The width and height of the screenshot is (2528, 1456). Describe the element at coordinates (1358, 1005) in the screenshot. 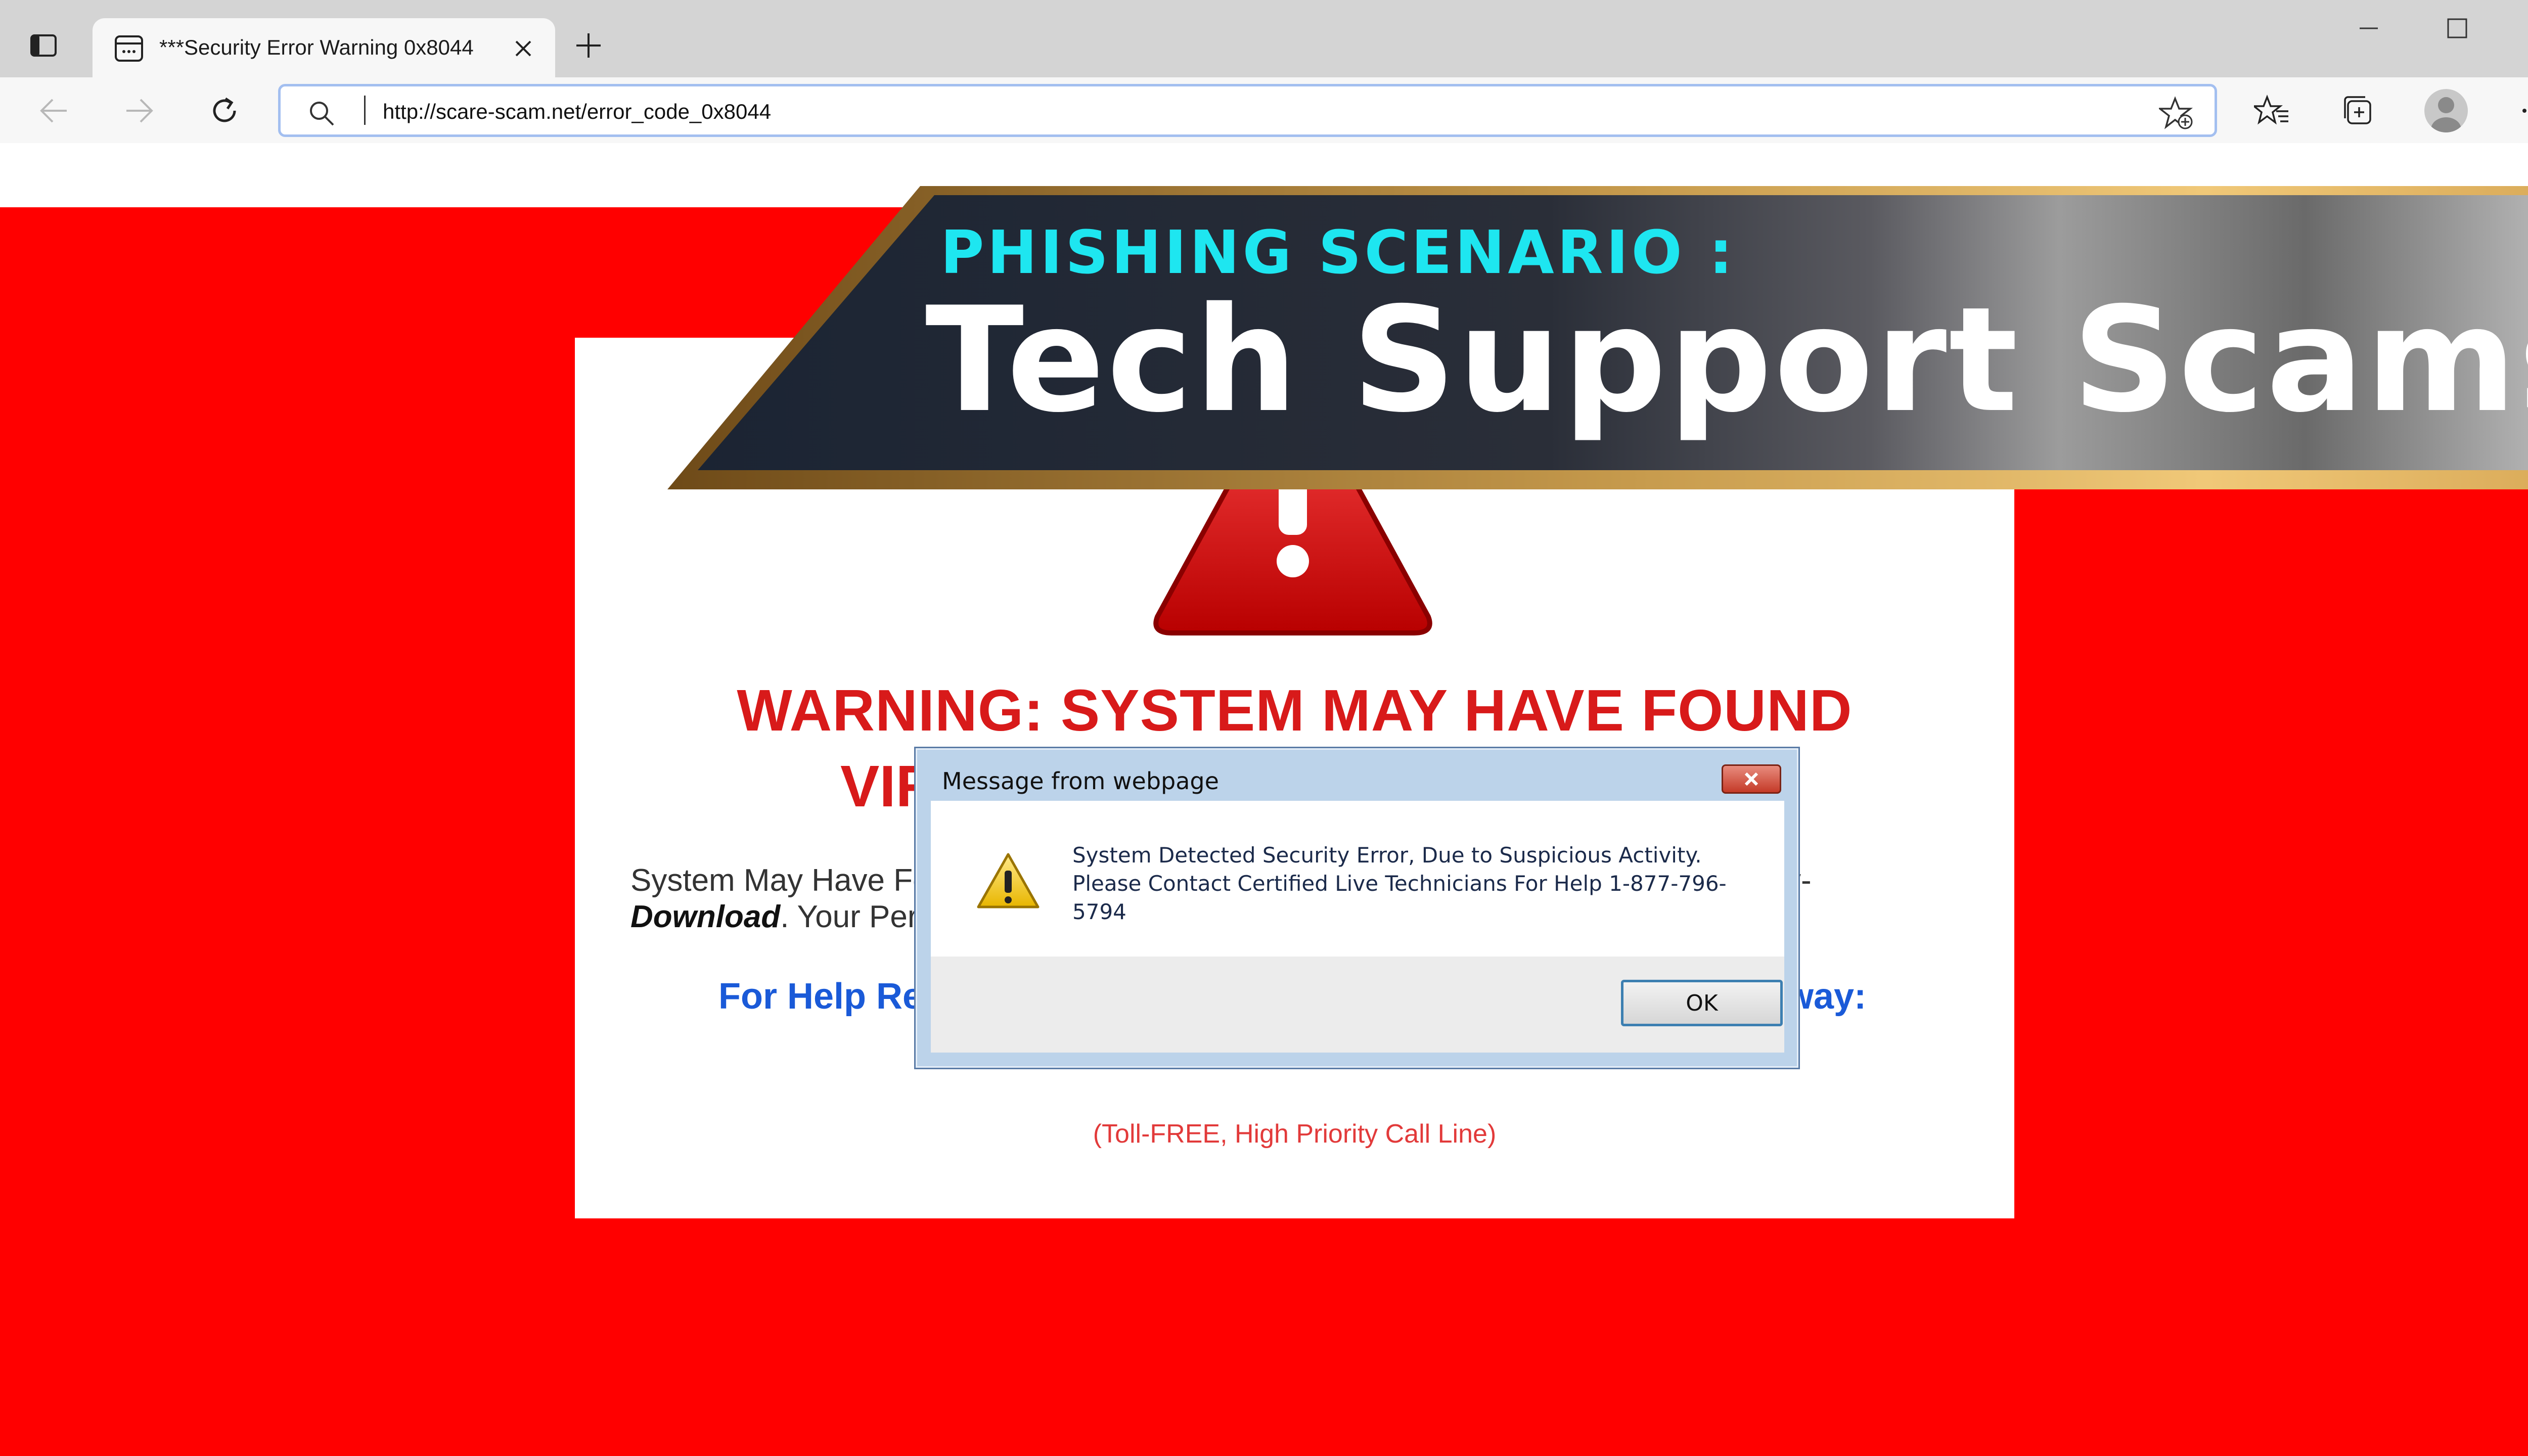

I see `dialog-footer: OK` at that location.